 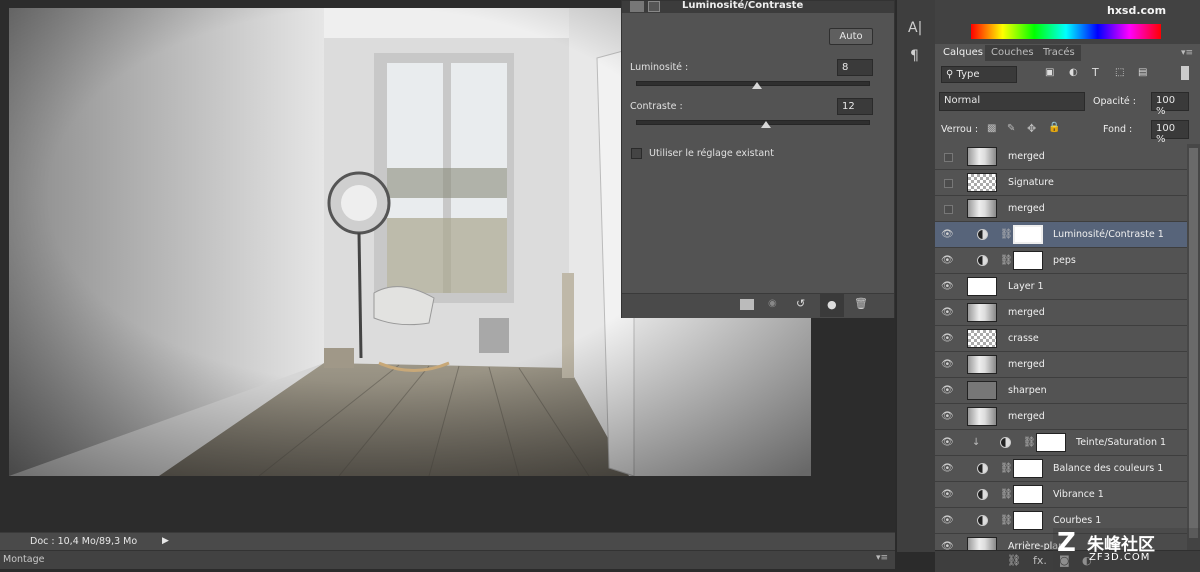 What do you see at coordinates (1023, 338) in the screenshot?
I see `layer-name: crasse` at bounding box center [1023, 338].